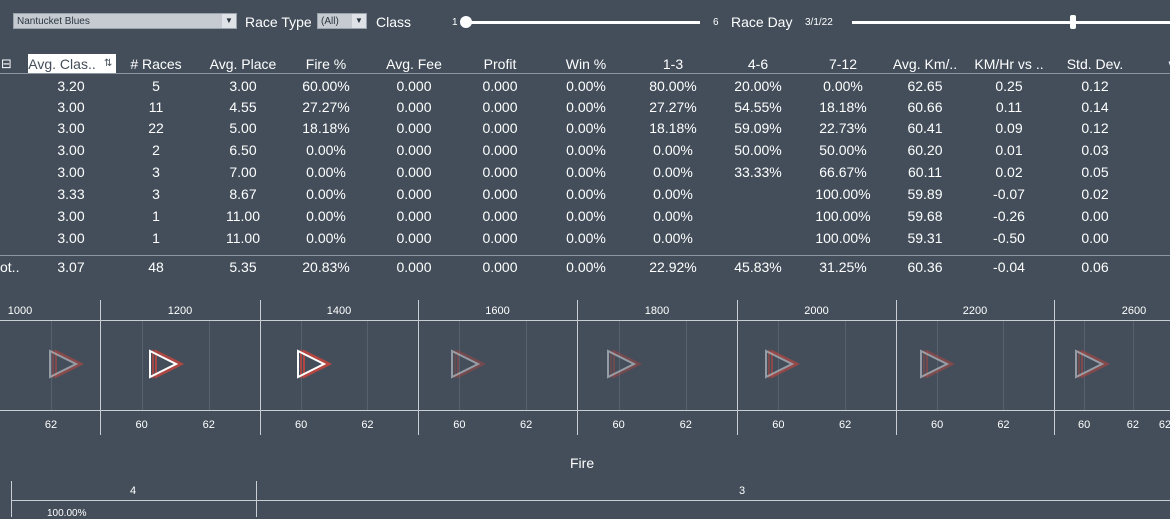 The height and width of the screenshot is (519, 1170). Describe the element at coordinates (758, 64) in the screenshot. I see `column-header: 4-6` at that location.